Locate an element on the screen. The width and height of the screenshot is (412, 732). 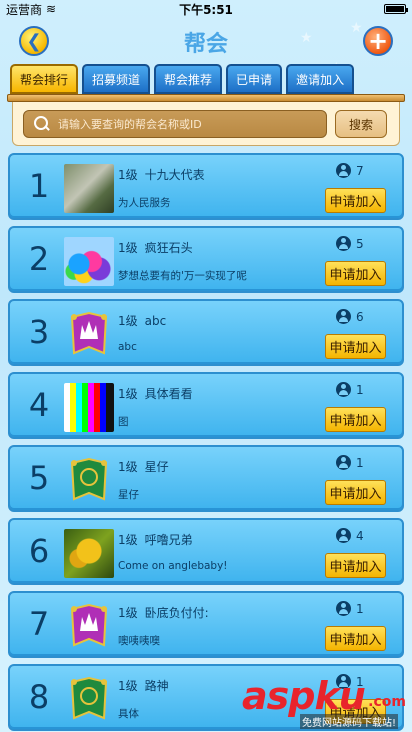
guild-name-line: 1级 疯狂石头 is located at coordinates (155, 247).